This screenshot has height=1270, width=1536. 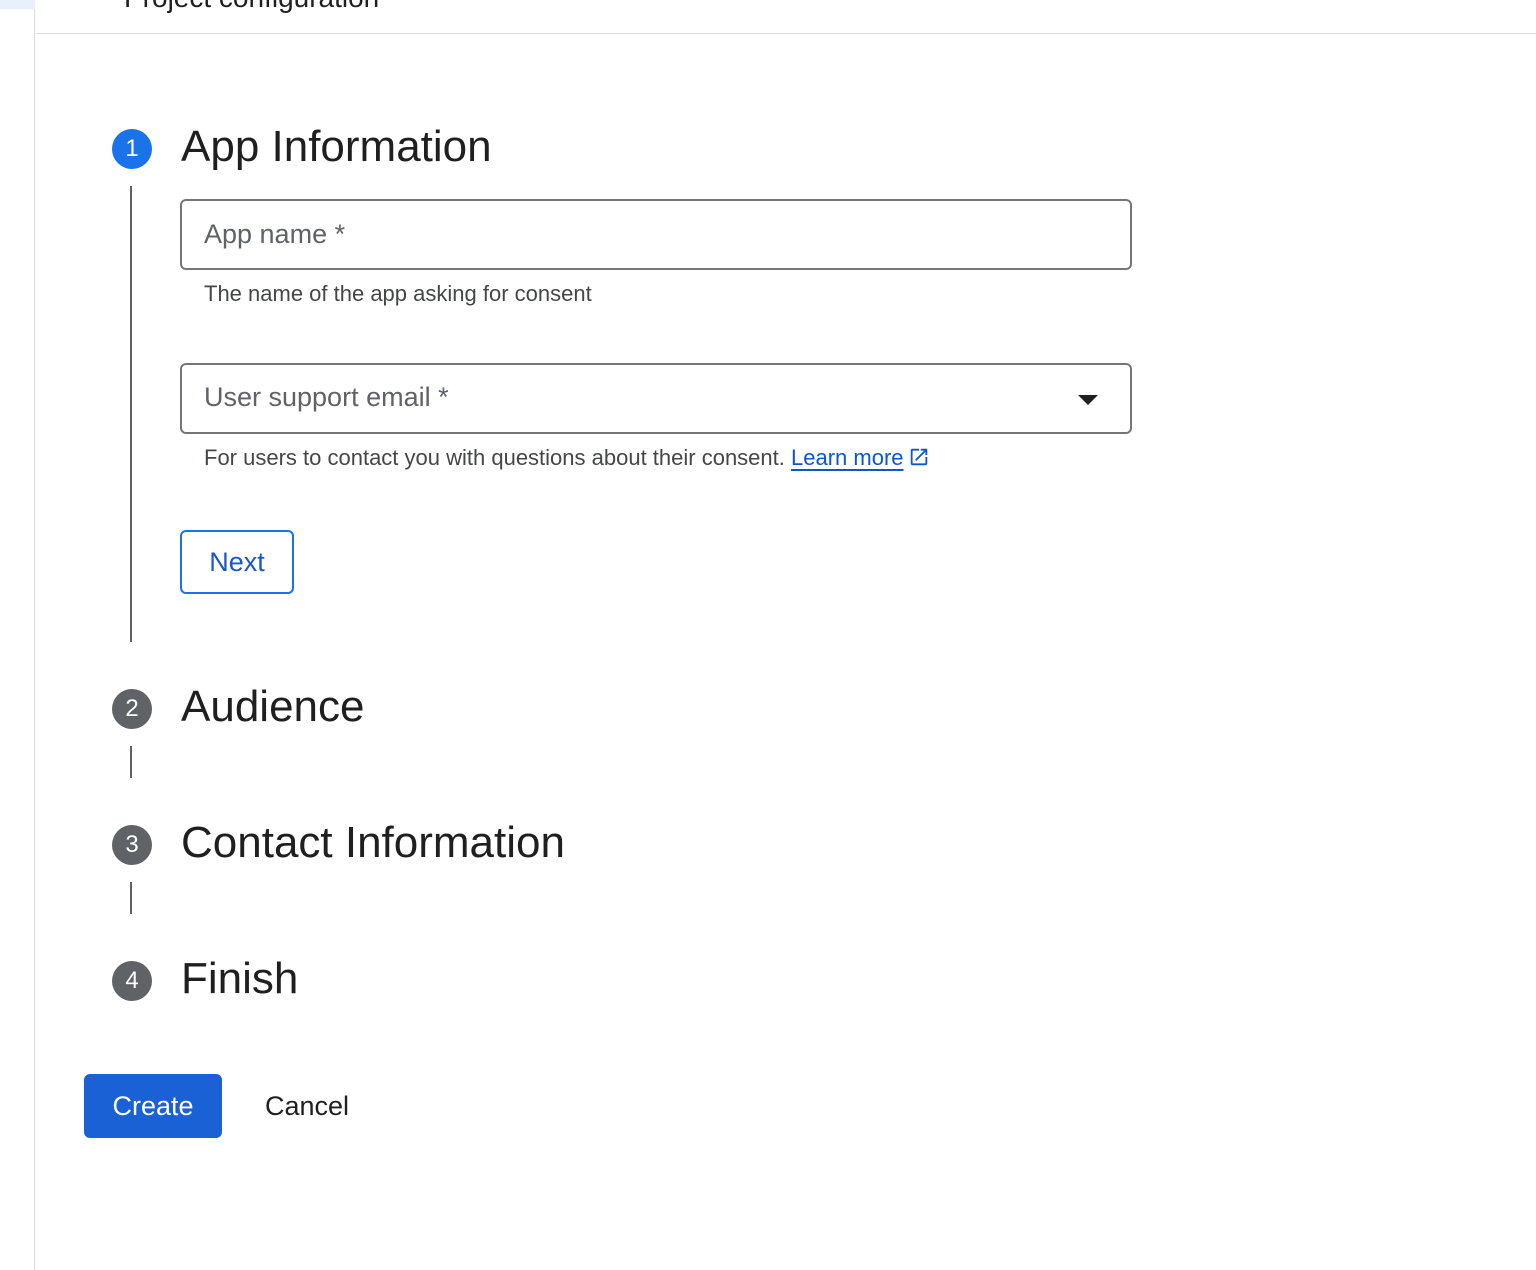 I want to click on learn-more-link: Learn more, so click(x=847, y=457).